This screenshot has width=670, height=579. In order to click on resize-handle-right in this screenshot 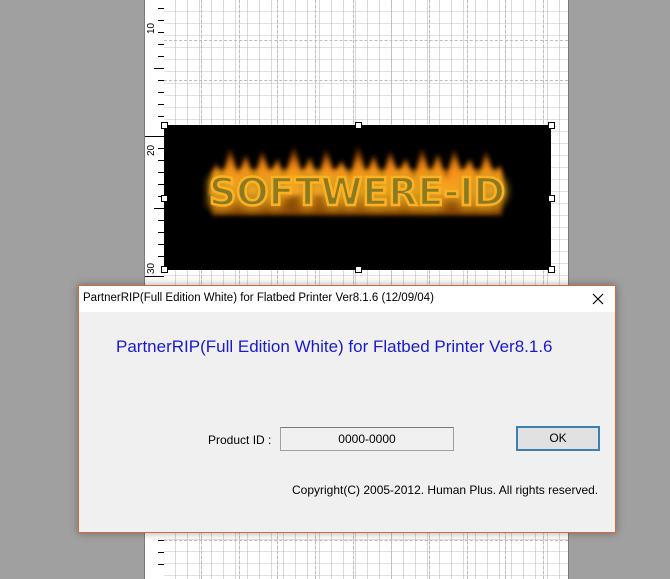, I will do `click(551, 198)`.